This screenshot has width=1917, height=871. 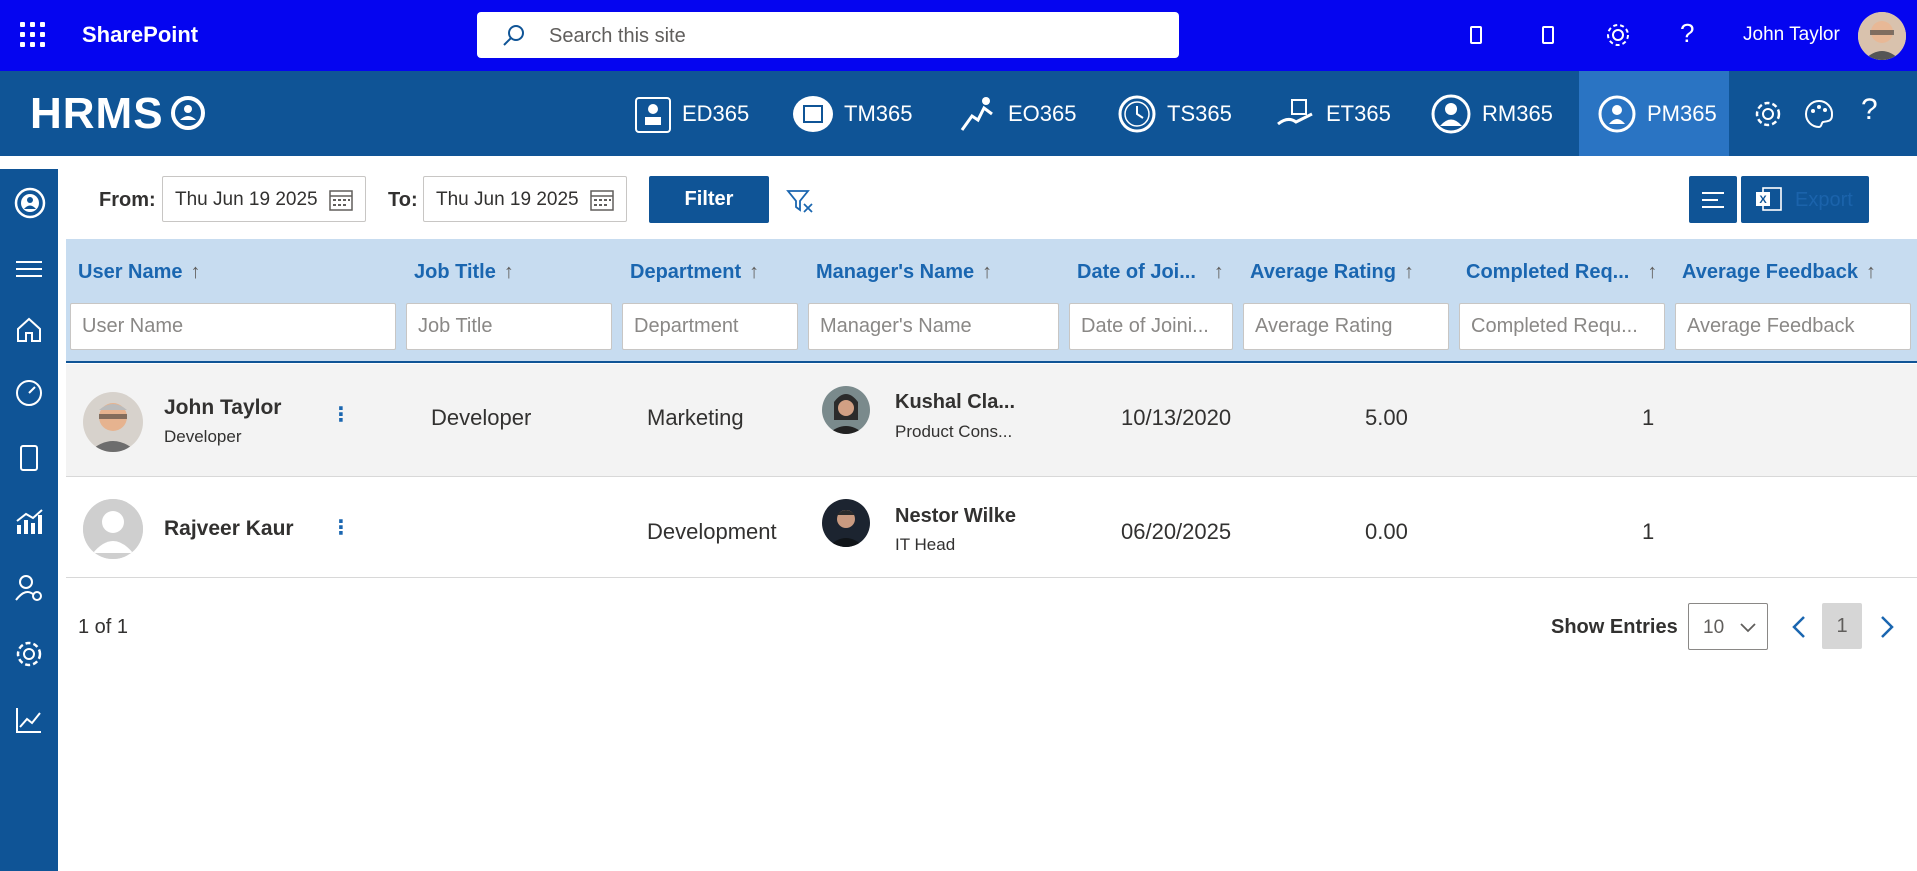 I want to click on lines-icon, so click(x=1713, y=200).